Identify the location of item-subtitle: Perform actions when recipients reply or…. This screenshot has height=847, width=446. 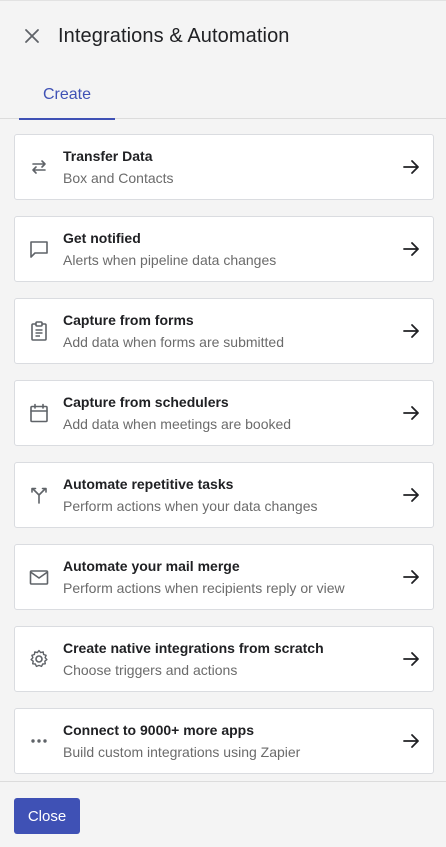
(204, 588).